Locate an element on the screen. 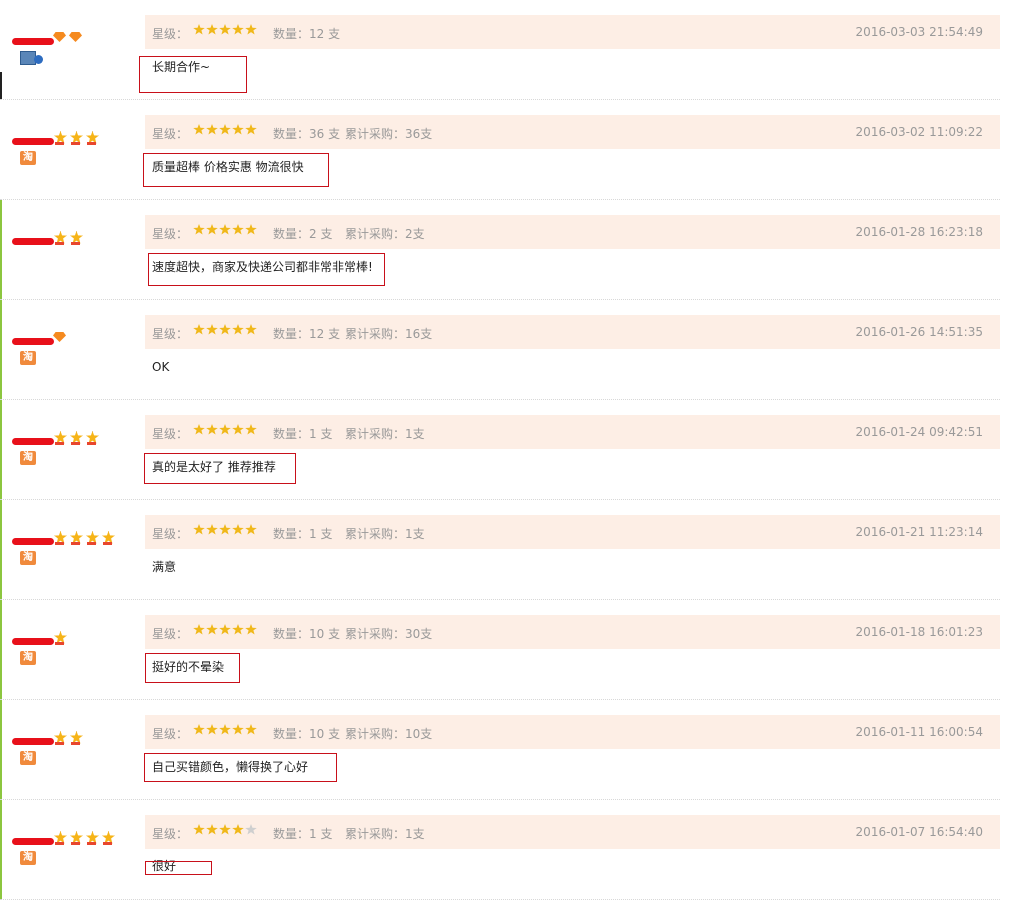 This screenshot has height=900, width=1021. review-date: 2016-01-18 16:01:23 is located at coordinates (919, 632).